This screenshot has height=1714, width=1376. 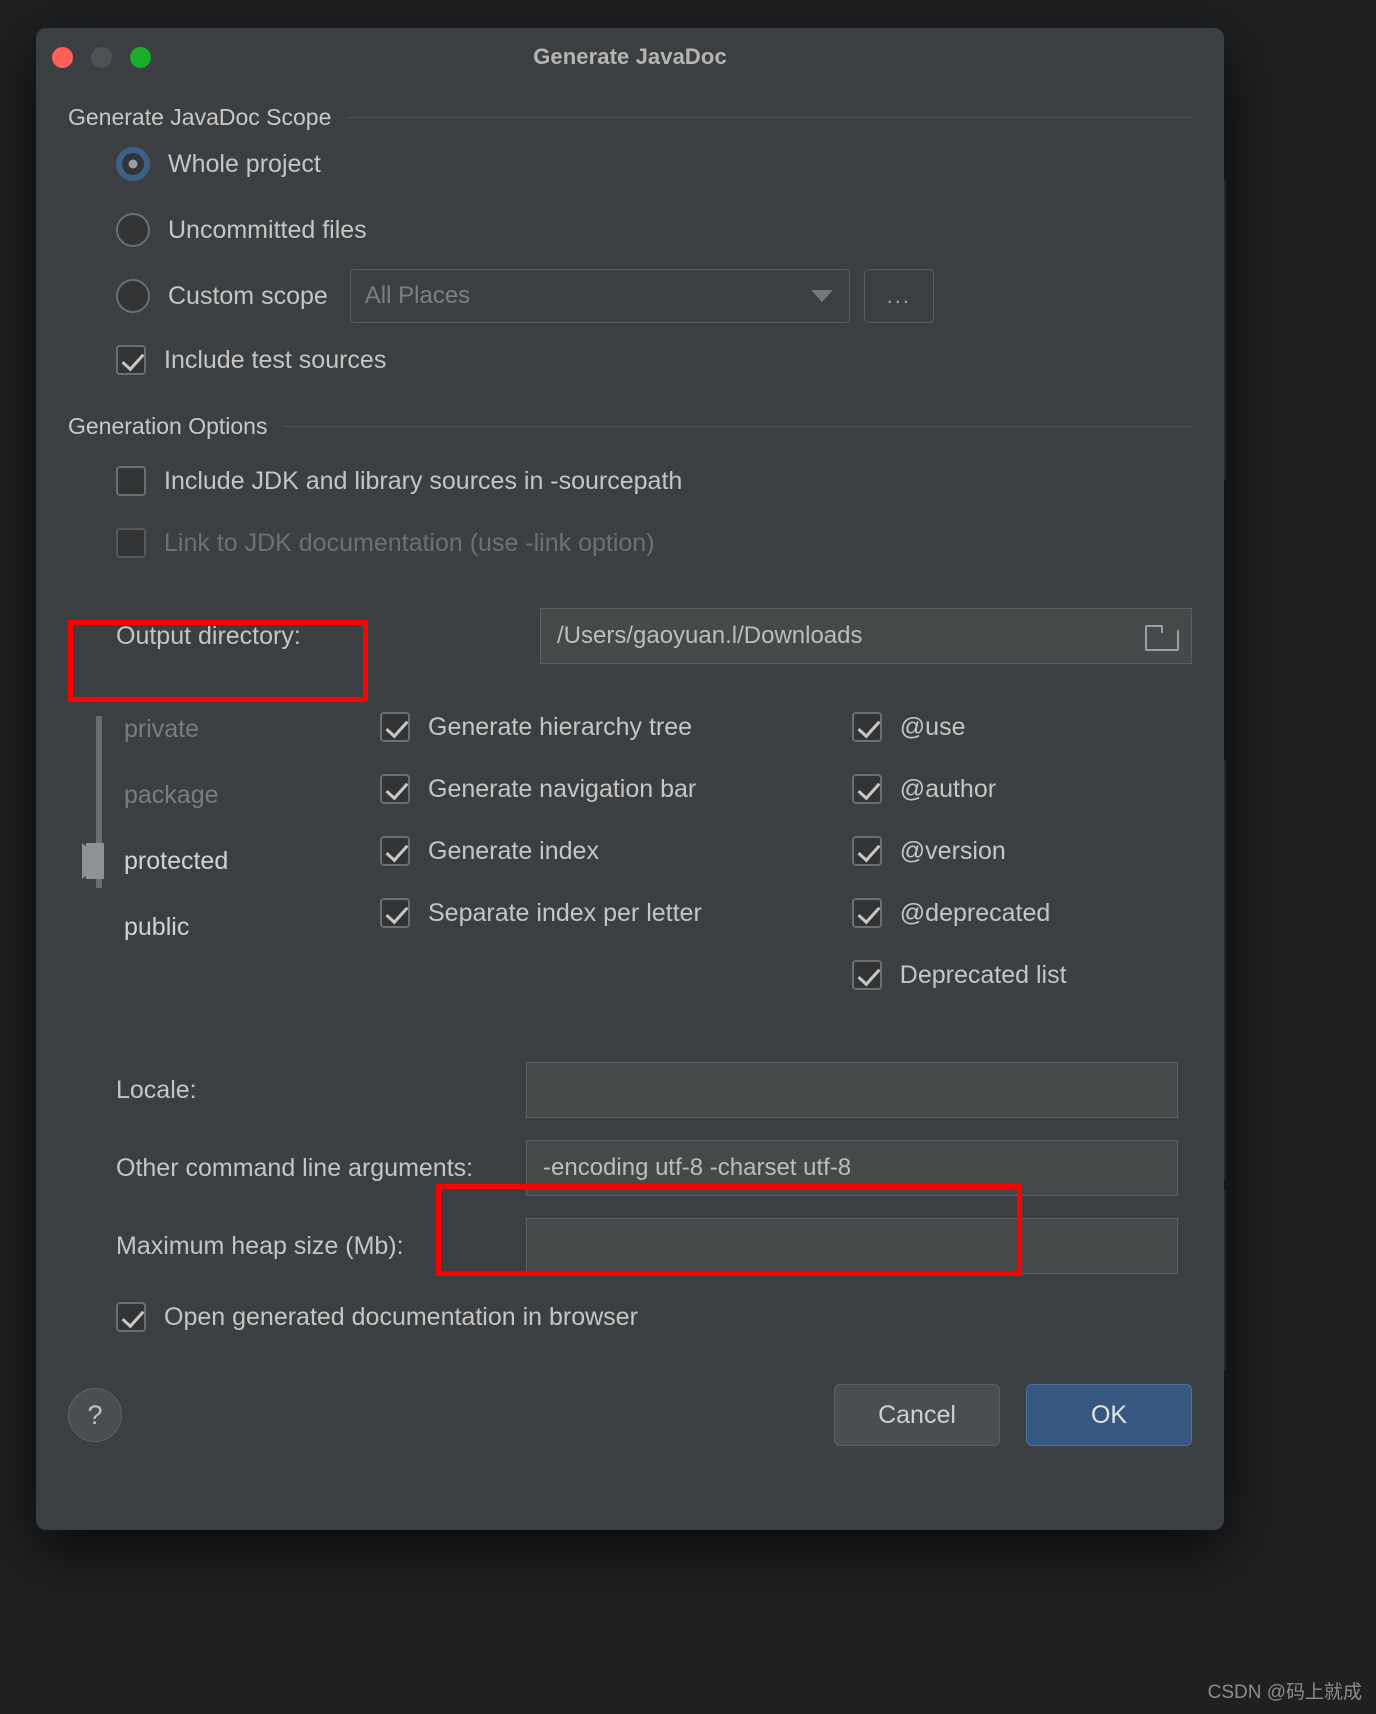 I want to click on output-directory-field: /Users/gaoyuan.l/Downloads, so click(x=866, y=636).